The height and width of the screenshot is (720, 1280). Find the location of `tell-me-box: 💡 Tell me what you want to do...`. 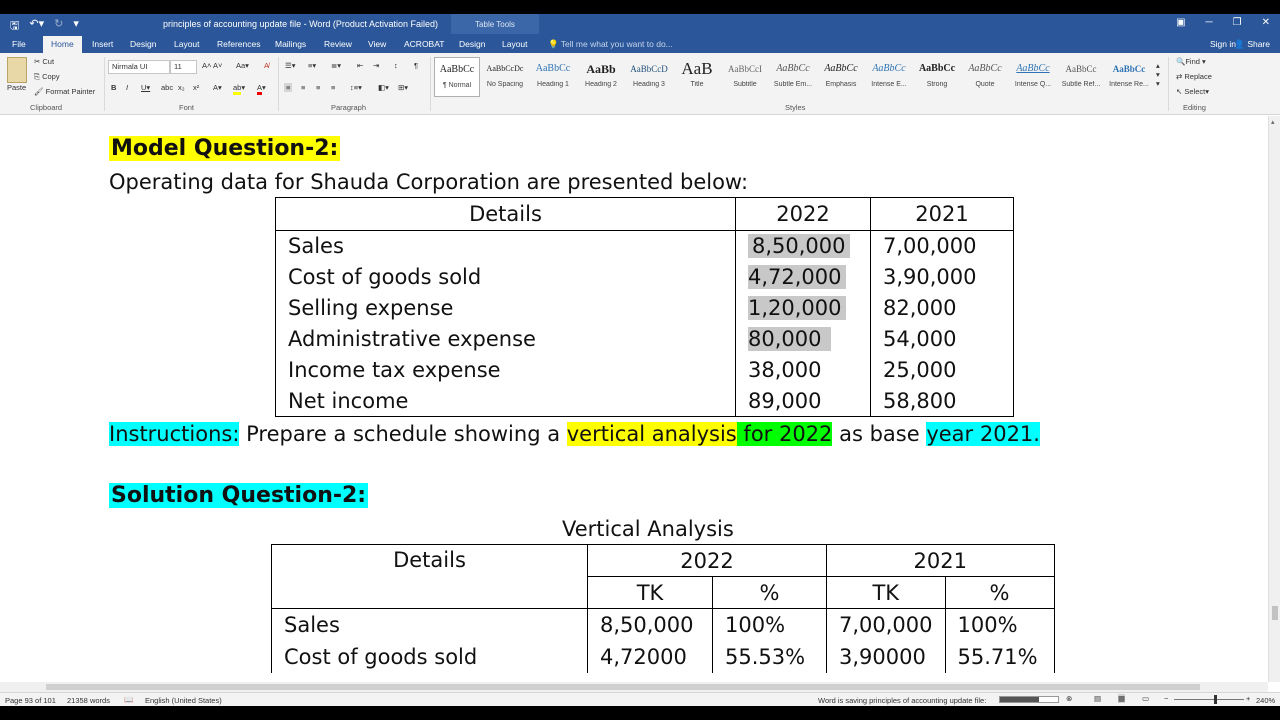

tell-me-box: 💡 Tell me what you want to do... is located at coordinates (610, 44).